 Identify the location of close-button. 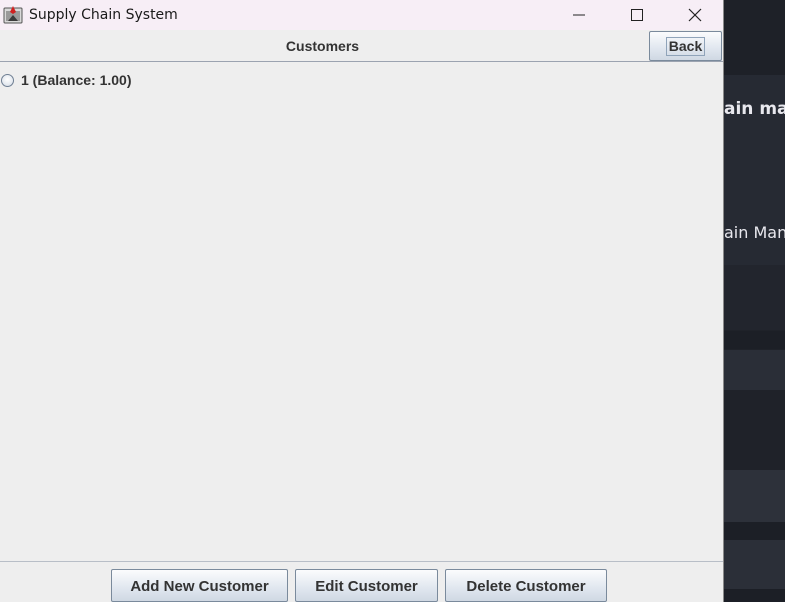
(694, 15).